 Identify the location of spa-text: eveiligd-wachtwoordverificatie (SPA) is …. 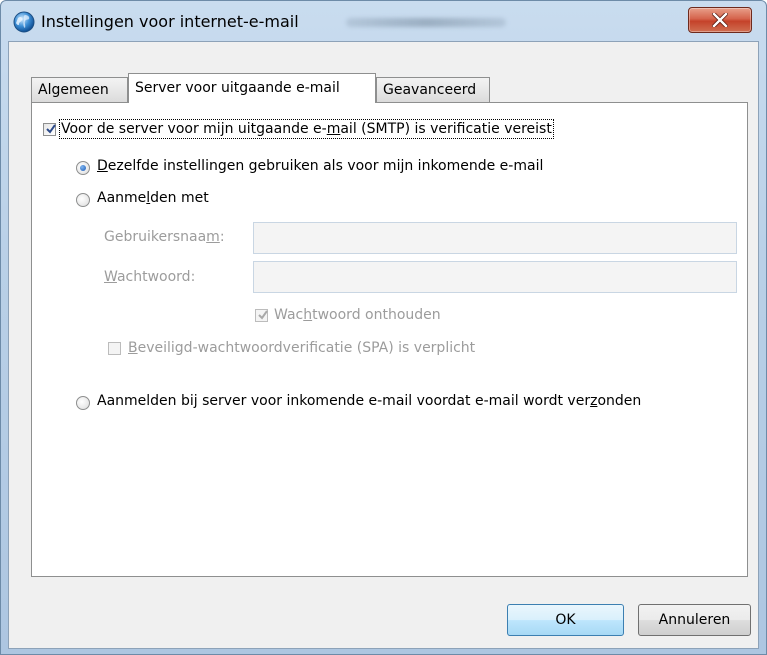
(306, 348).